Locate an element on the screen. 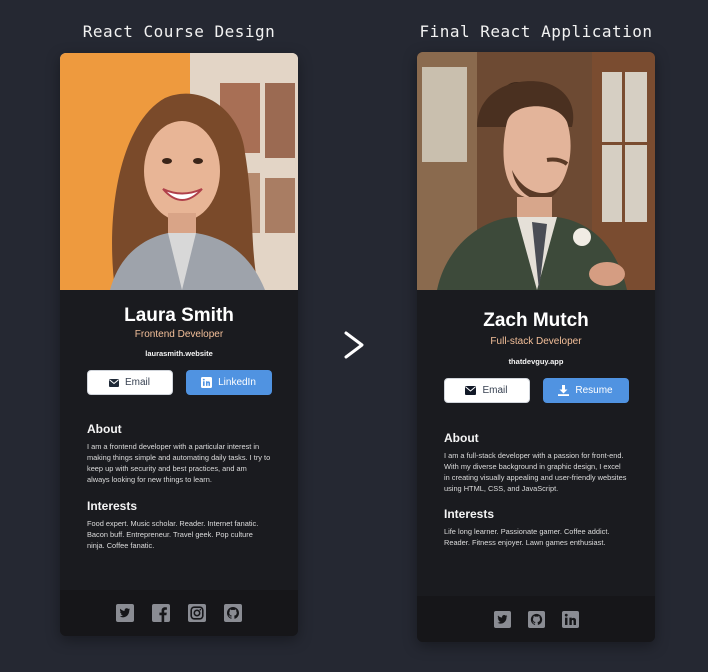  profile-website: thatdevguy.app is located at coordinates (536, 361).